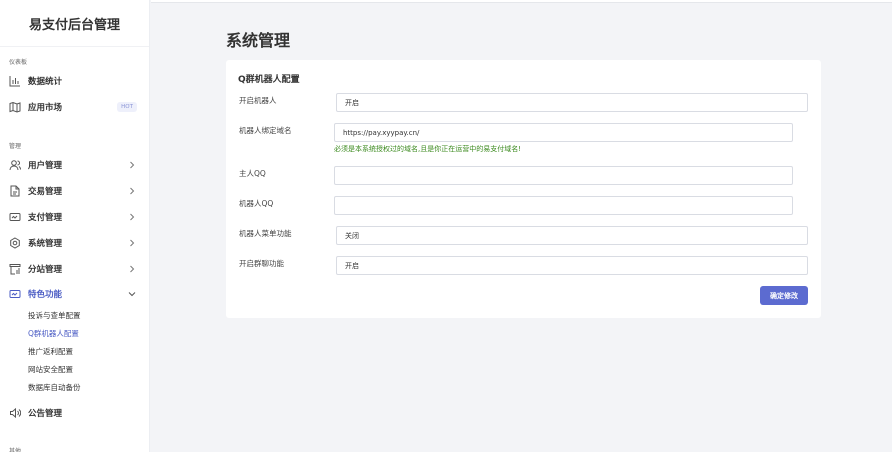 Image resolution: width=892 pixels, height=452 pixels. Describe the element at coordinates (256, 203) in the screenshot. I see `bot-qq-label: 机器人QQ` at that location.